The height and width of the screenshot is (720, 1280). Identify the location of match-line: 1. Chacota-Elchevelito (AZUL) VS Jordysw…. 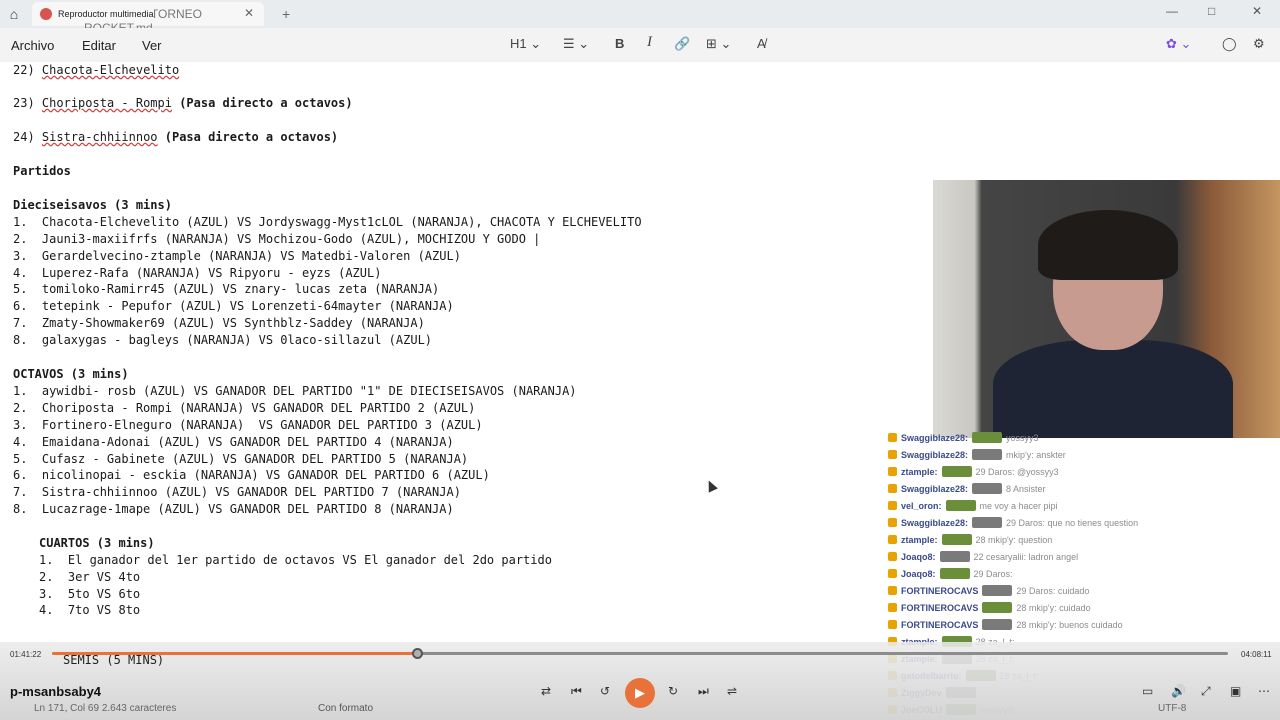
(327, 222).